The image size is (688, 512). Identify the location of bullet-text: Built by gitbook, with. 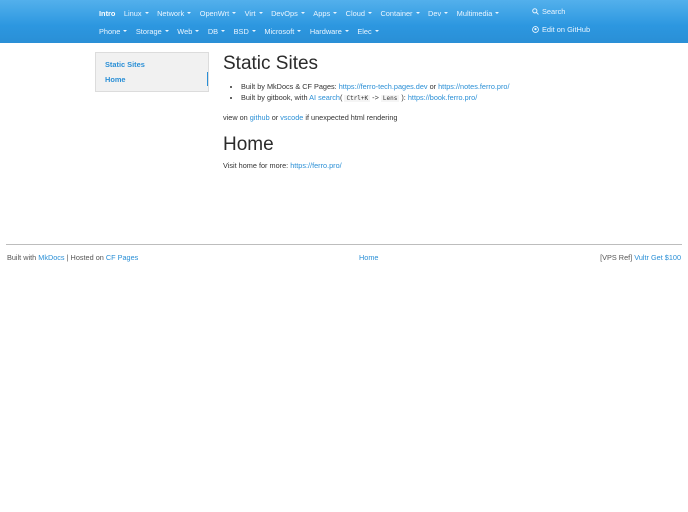
(275, 97).